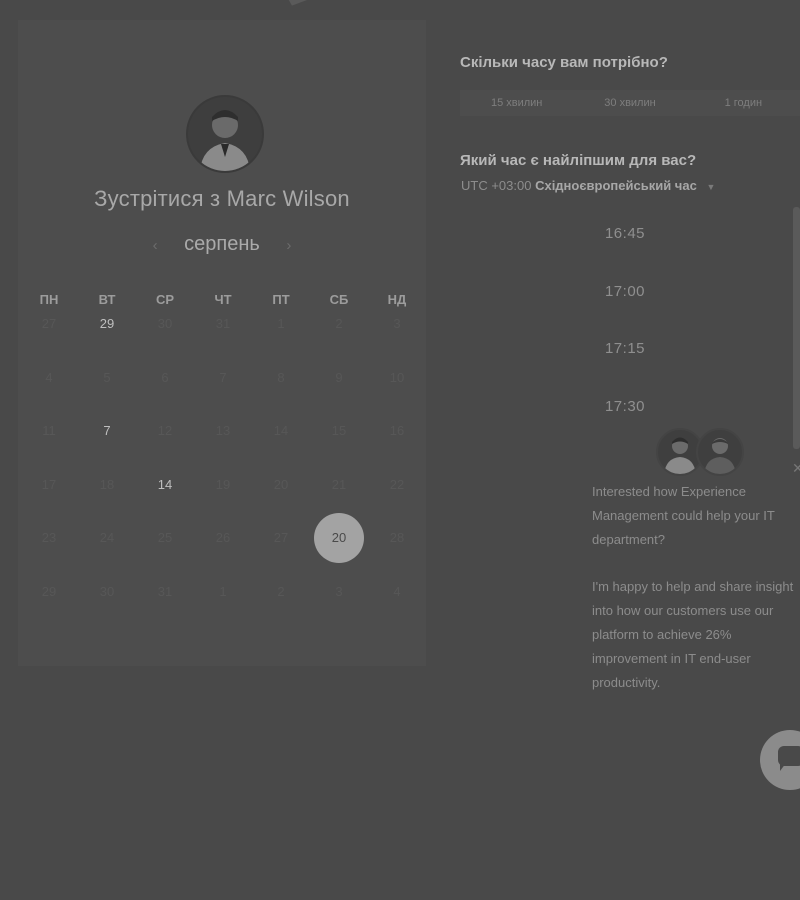  I want to click on day-number: 25, so click(165, 537).